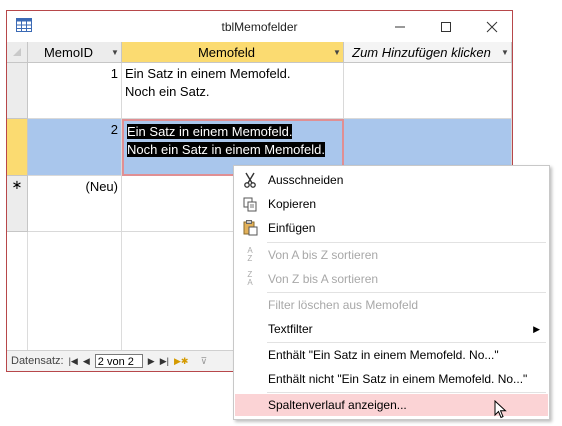 Image resolution: width=562 pixels, height=426 pixels. I want to click on column-header-label: Zum Hinzufügen klicken, so click(421, 52).